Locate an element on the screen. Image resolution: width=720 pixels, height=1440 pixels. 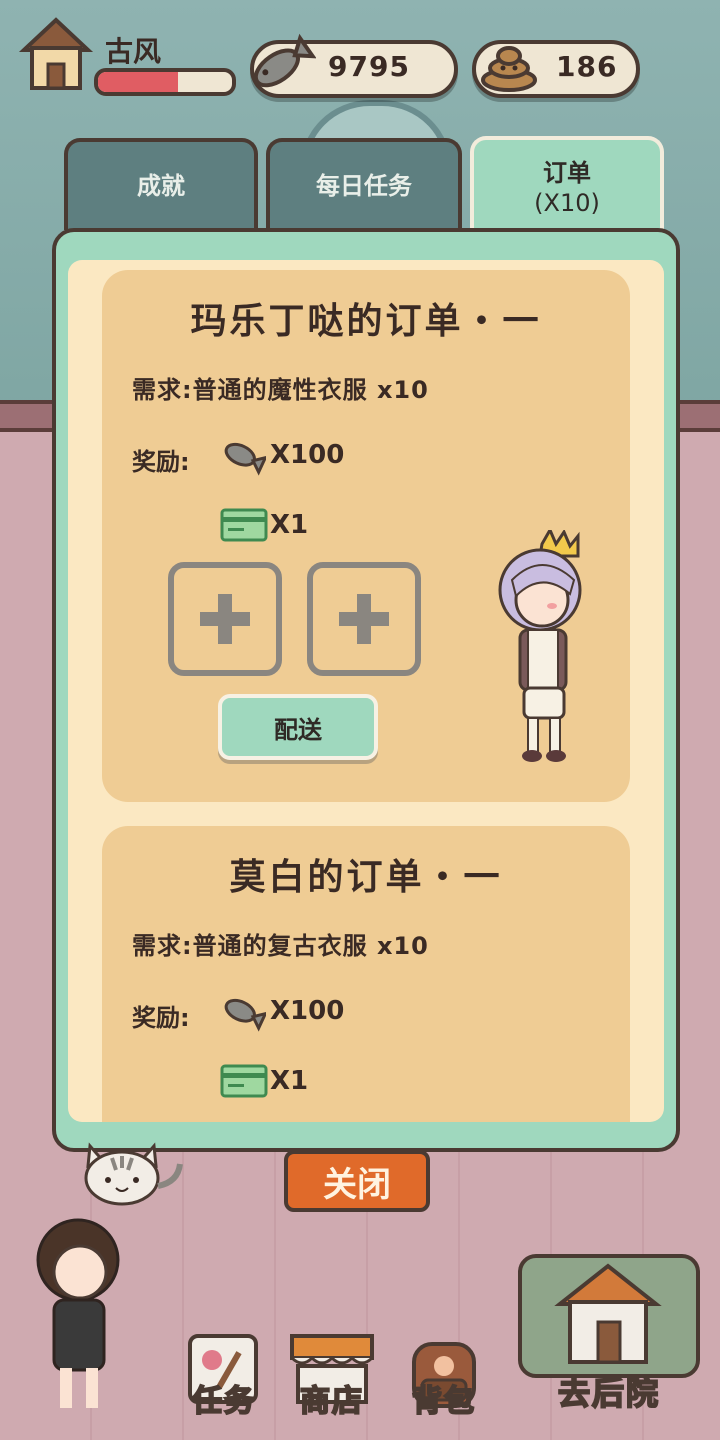
player-name: 古风 is located at coordinates (133, 51).